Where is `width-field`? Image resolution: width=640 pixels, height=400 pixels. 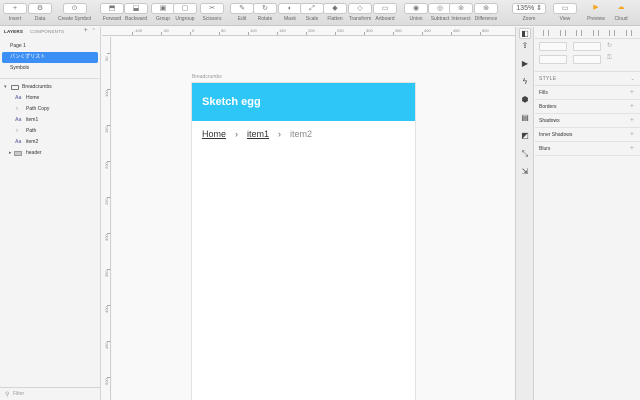 width-field is located at coordinates (553, 59).